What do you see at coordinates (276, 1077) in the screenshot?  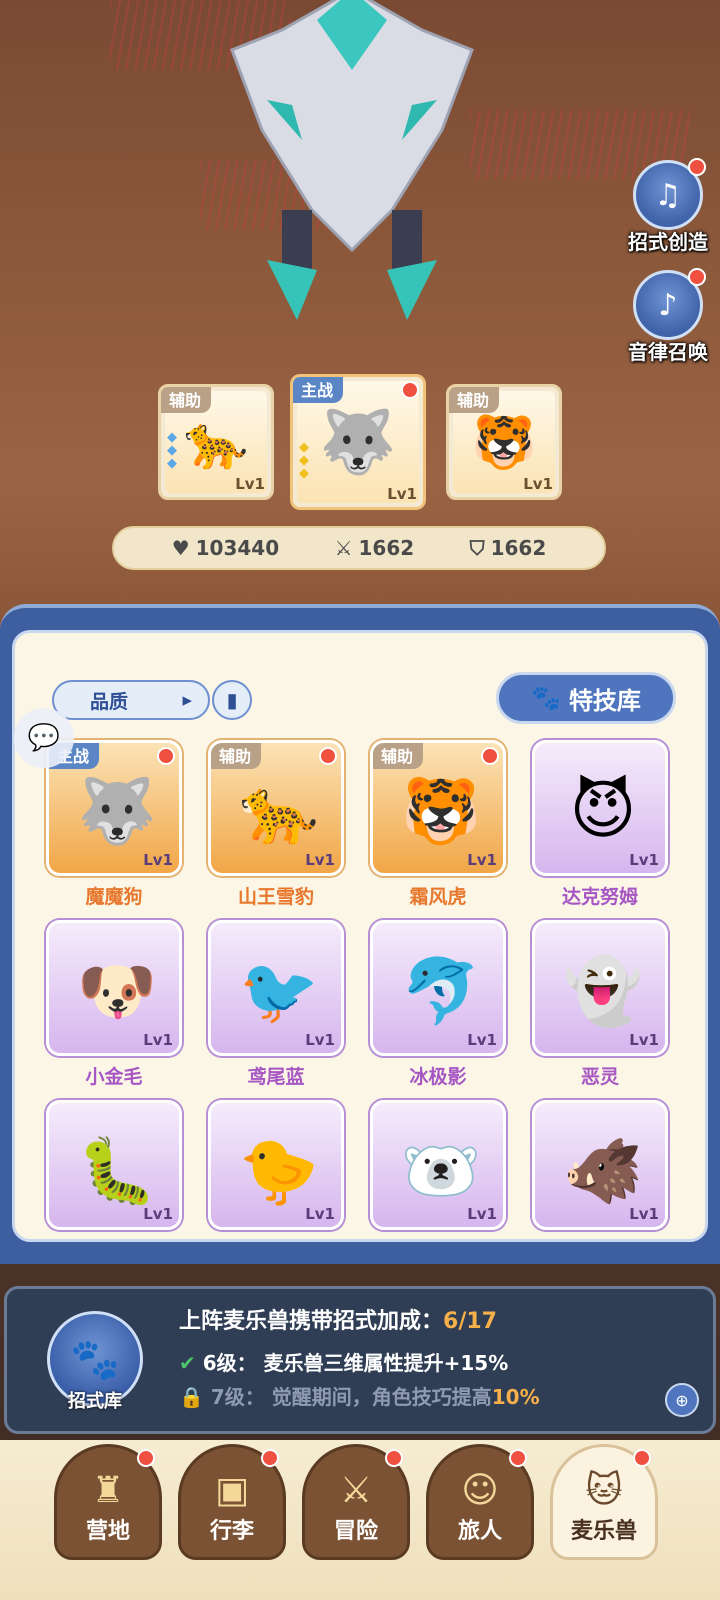 I see `pet-name: 鸢尾蓝` at bounding box center [276, 1077].